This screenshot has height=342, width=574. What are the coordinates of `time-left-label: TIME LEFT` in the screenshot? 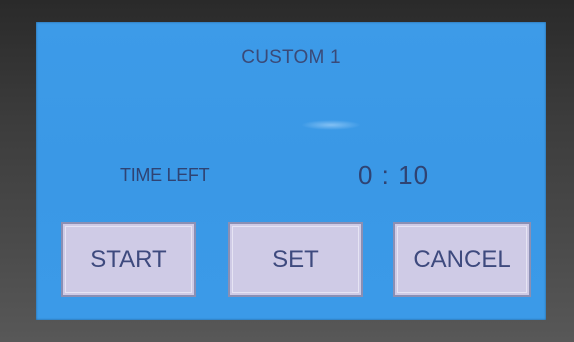 It's located at (165, 175).